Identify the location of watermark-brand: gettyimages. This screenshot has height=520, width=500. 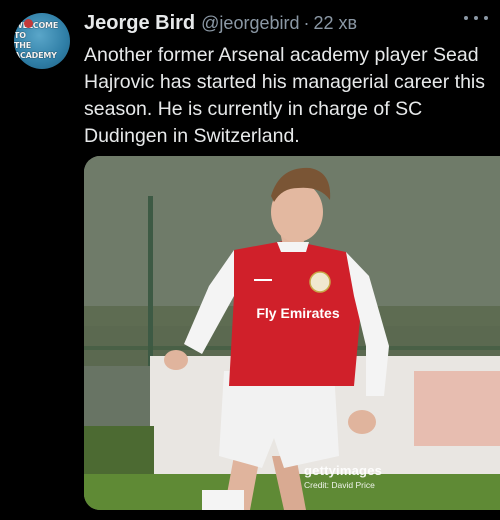
(343, 470).